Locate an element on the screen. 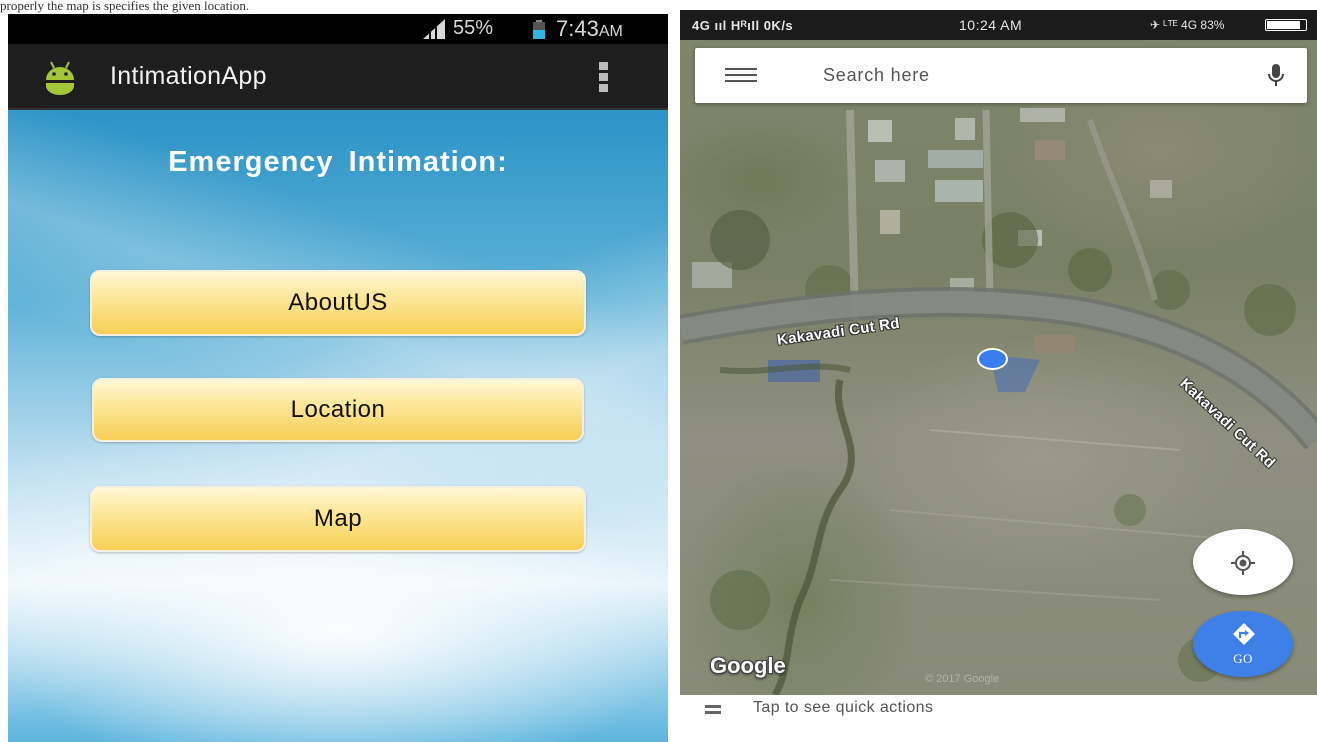  microphone-icon is located at coordinates (1276, 76).